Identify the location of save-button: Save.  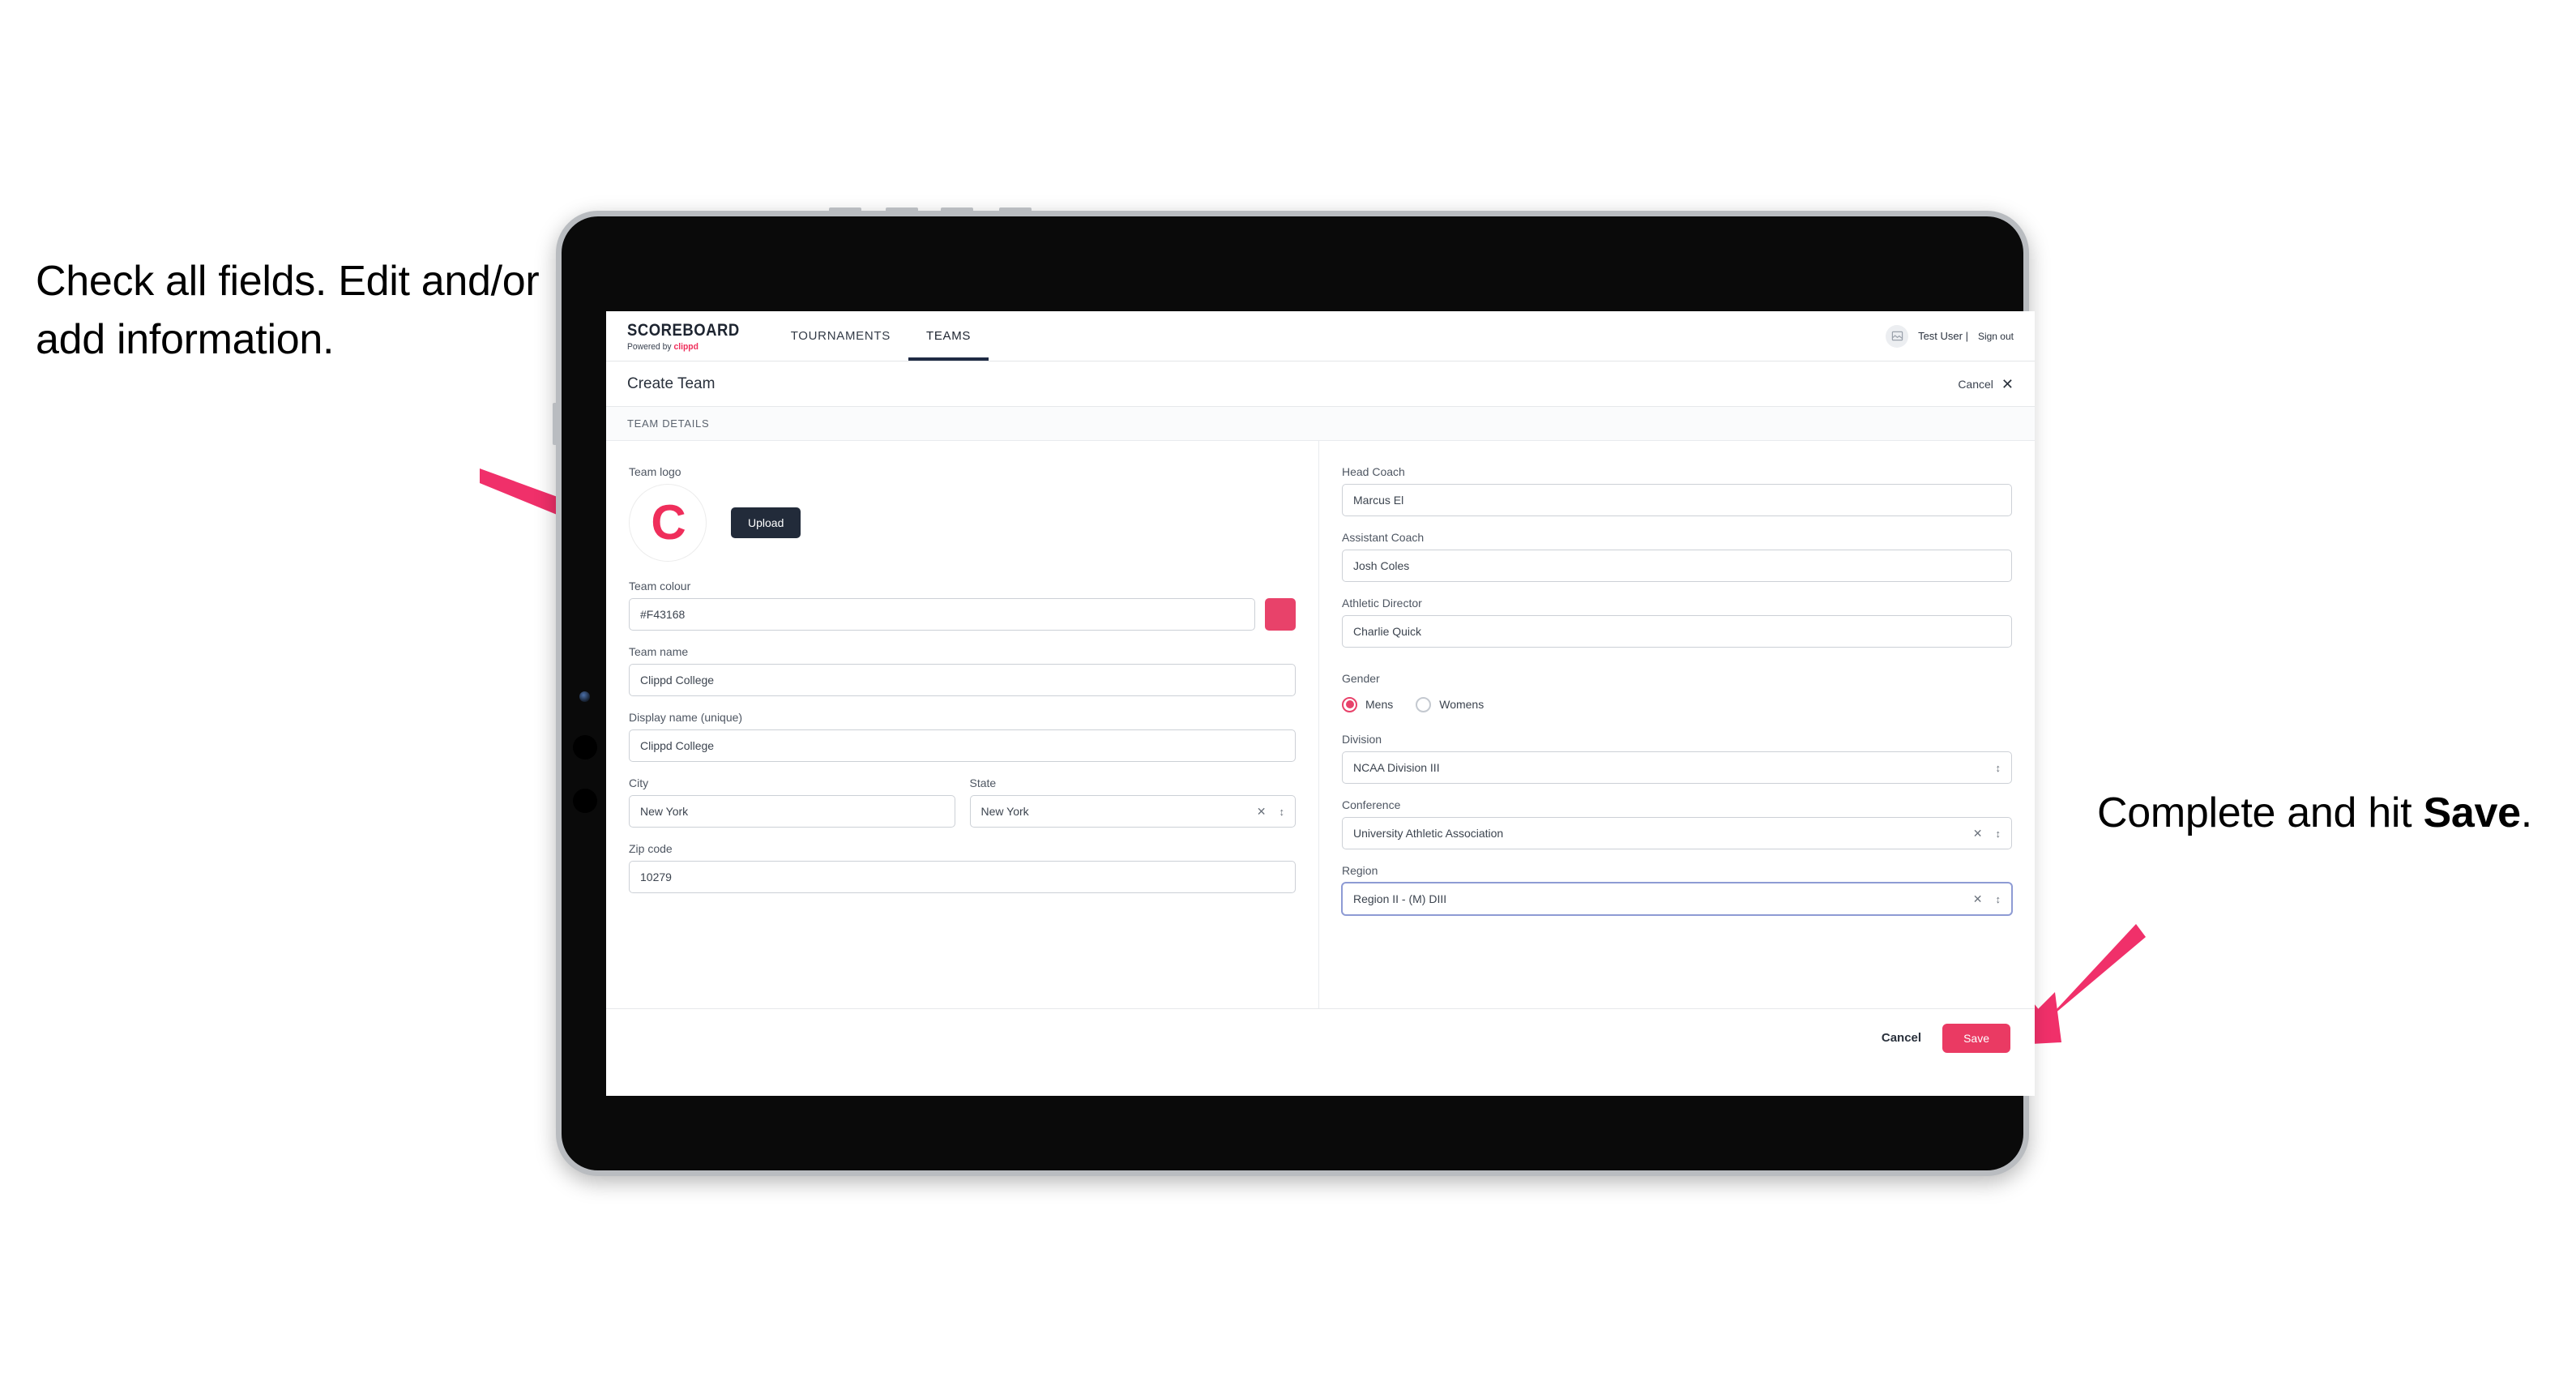
(1976, 1038).